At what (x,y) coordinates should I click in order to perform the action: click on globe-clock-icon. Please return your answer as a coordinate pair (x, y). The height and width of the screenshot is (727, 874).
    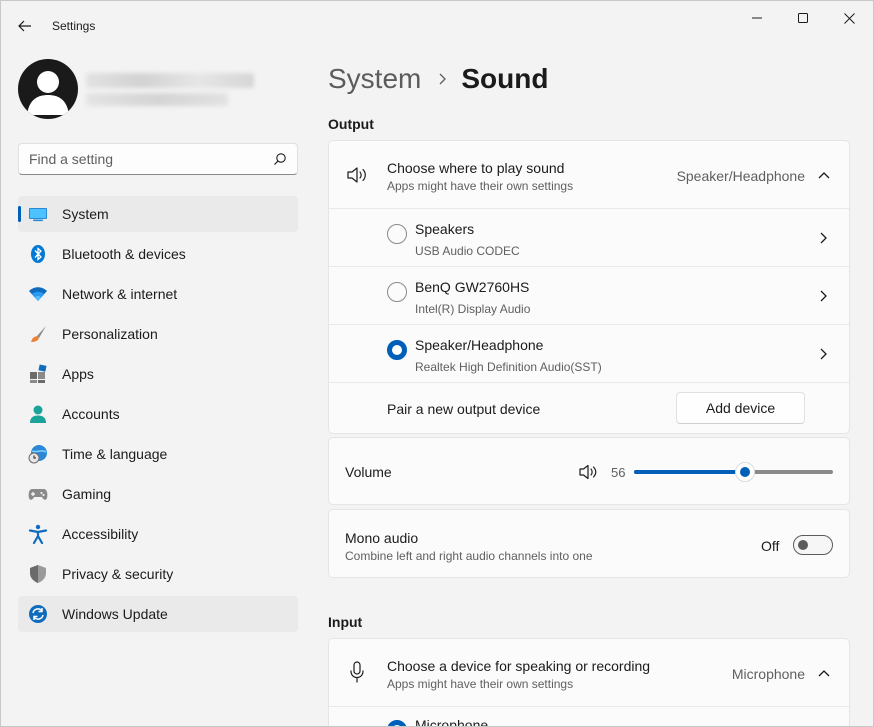
    Looking at the image, I should click on (38, 454).